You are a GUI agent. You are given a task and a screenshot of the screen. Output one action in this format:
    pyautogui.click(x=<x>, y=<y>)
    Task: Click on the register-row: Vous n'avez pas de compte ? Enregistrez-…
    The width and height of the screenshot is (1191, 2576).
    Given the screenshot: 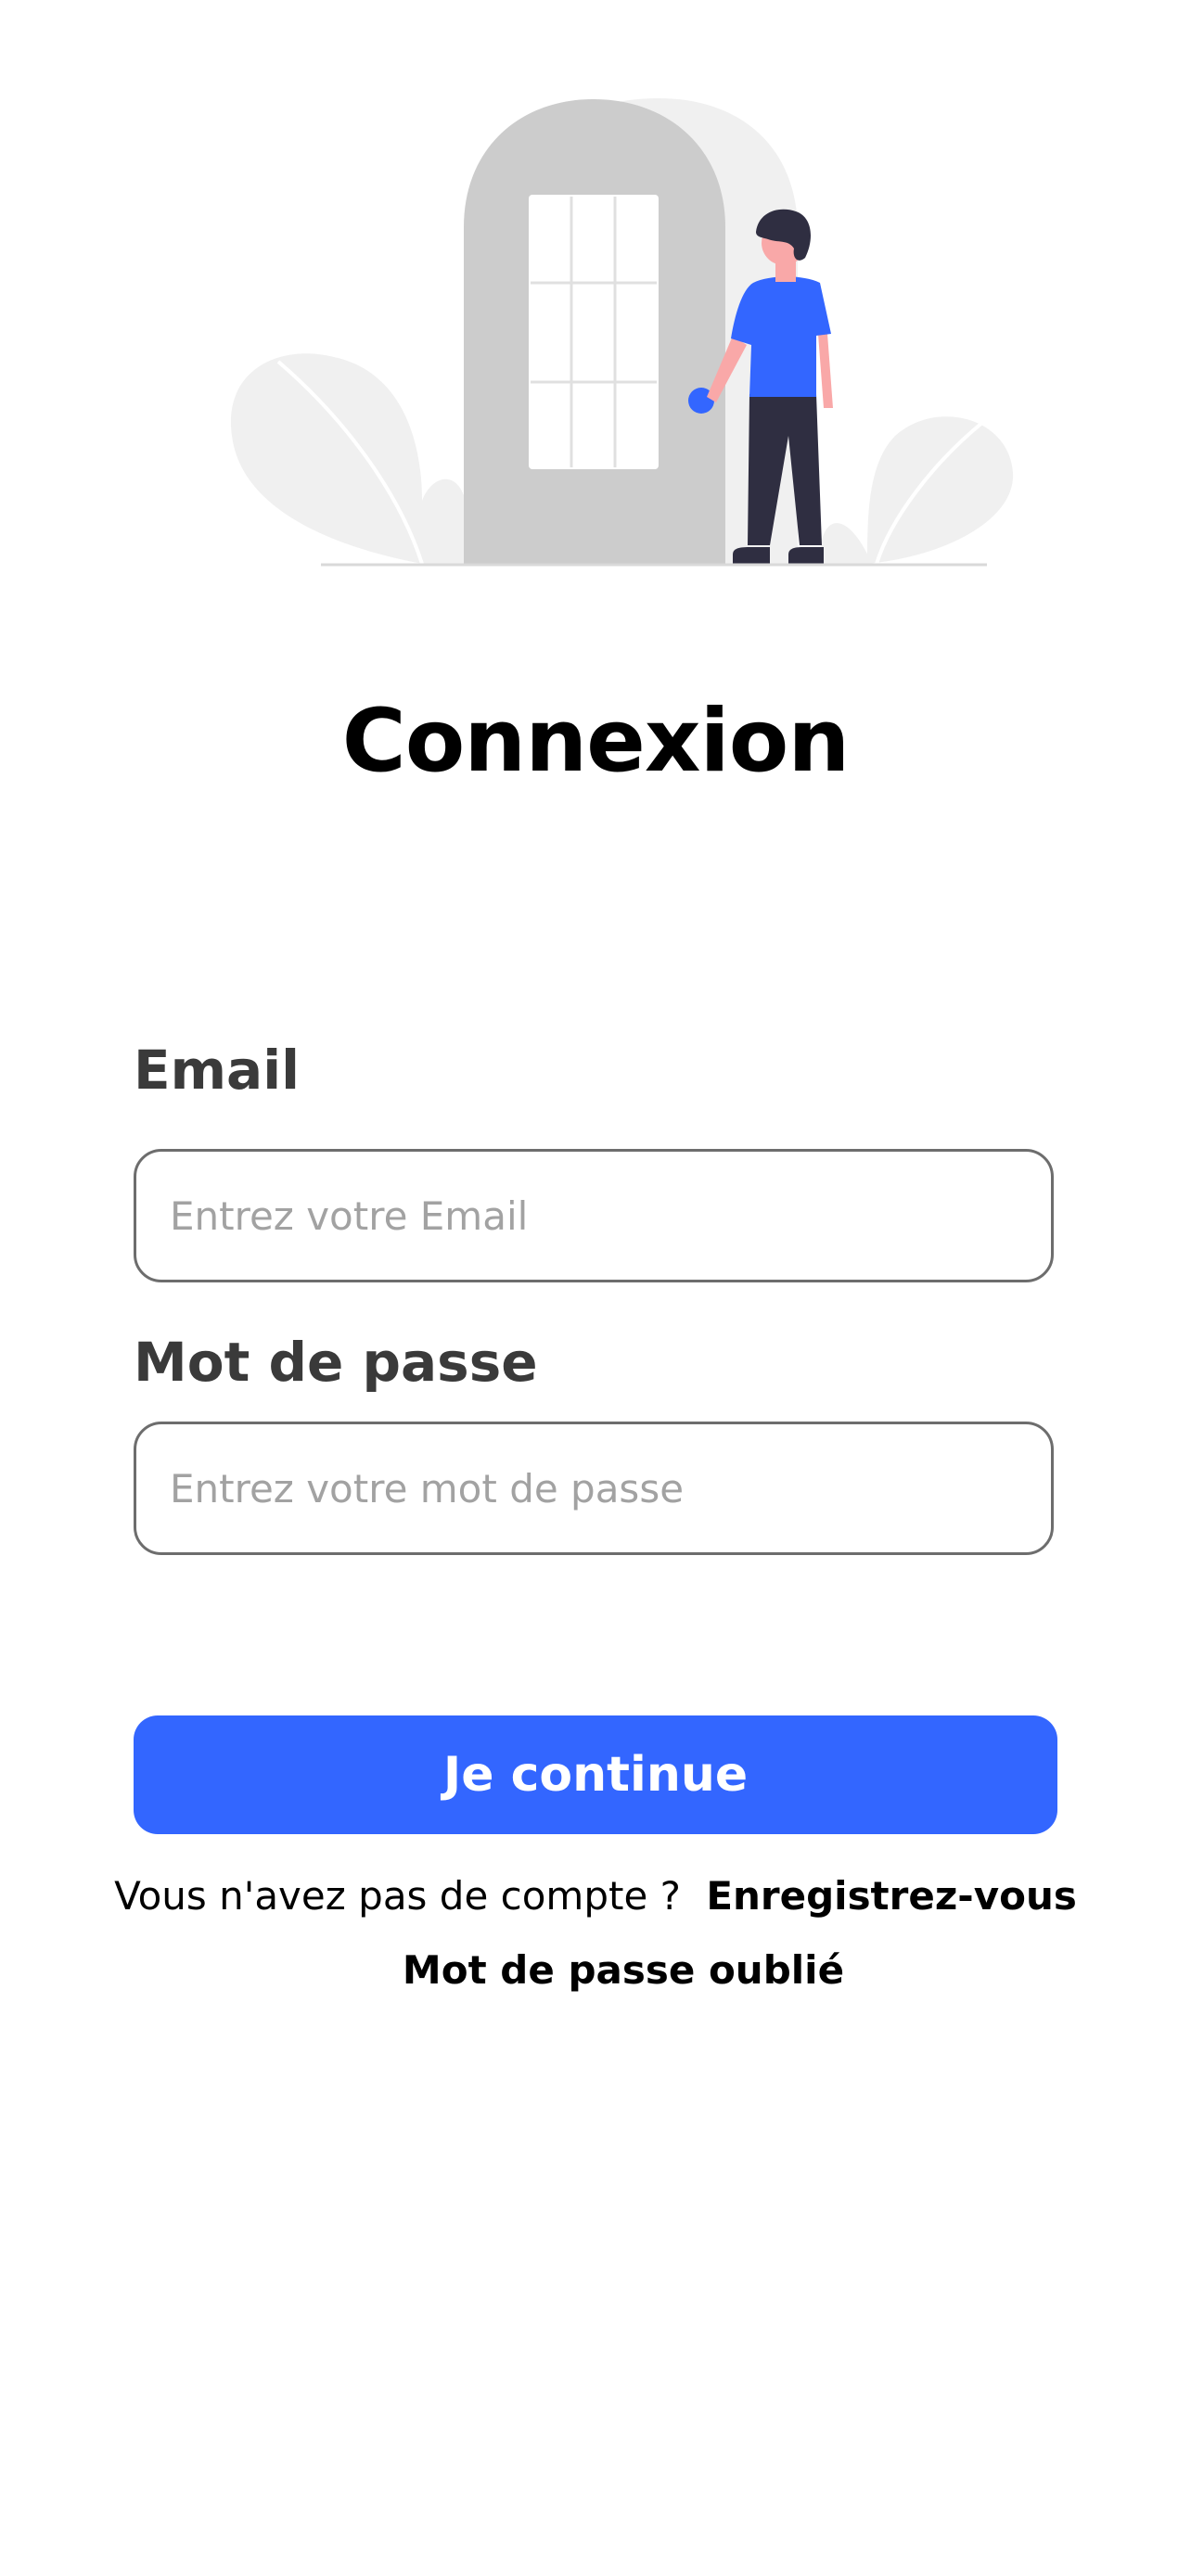 What is the action you would take?
    pyautogui.click(x=595, y=1896)
    